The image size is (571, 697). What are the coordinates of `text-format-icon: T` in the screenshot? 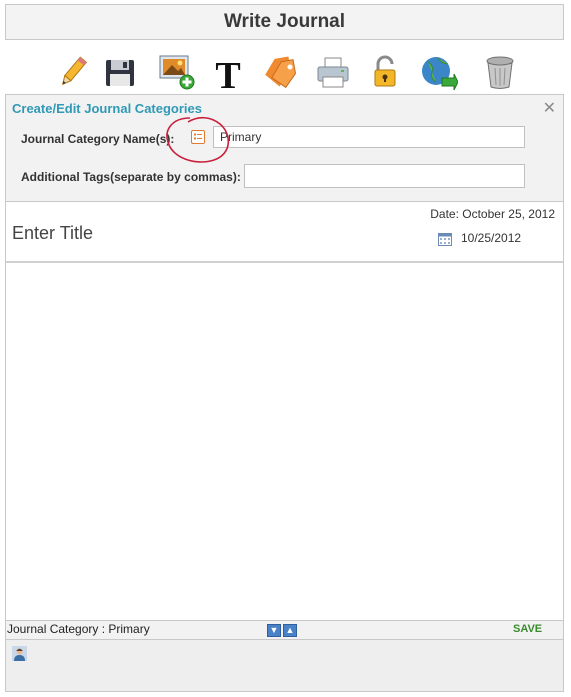 It's located at (228, 72).